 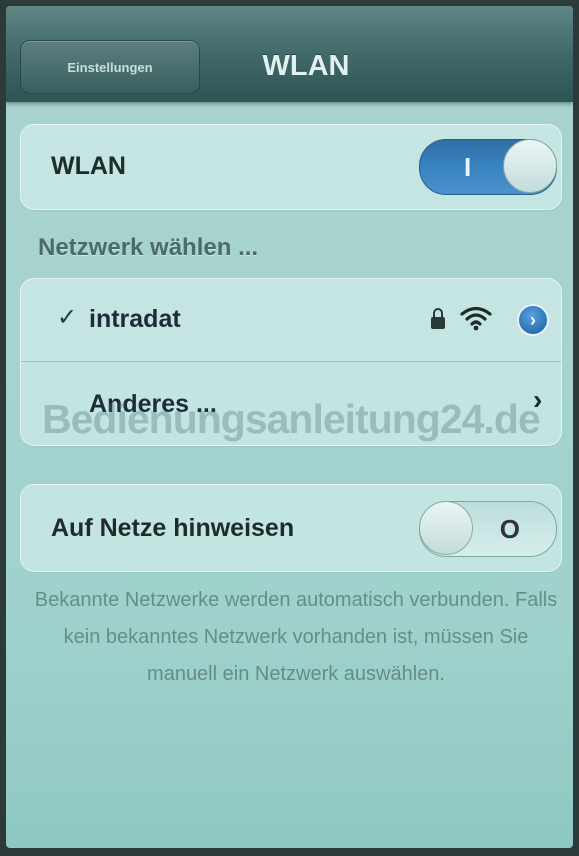 What do you see at coordinates (173, 528) in the screenshot?
I see `ask-networks-label: Auf Netze hinweisen` at bounding box center [173, 528].